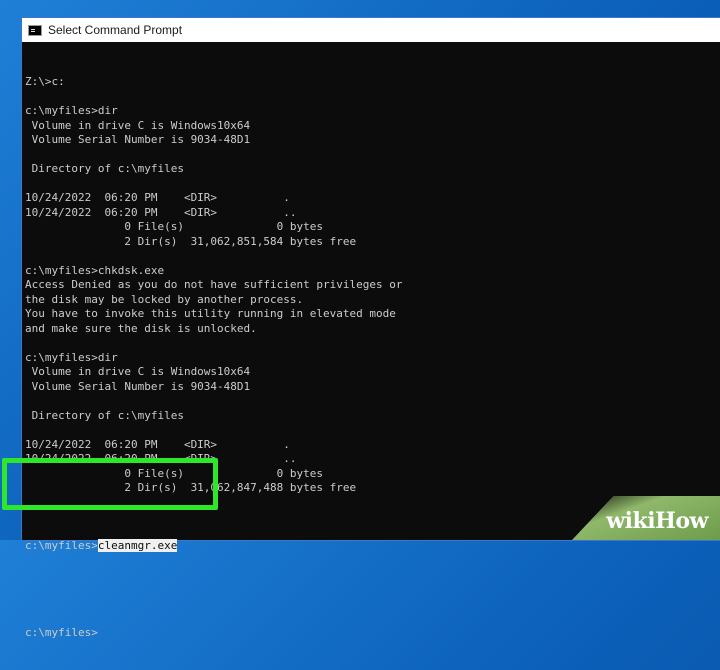 The image size is (720, 670). What do you see at coordinates (174, 226) in the screenshot?
I see `console-line: 0 File(s) 0 bytes` at bounding box center [174, 226].